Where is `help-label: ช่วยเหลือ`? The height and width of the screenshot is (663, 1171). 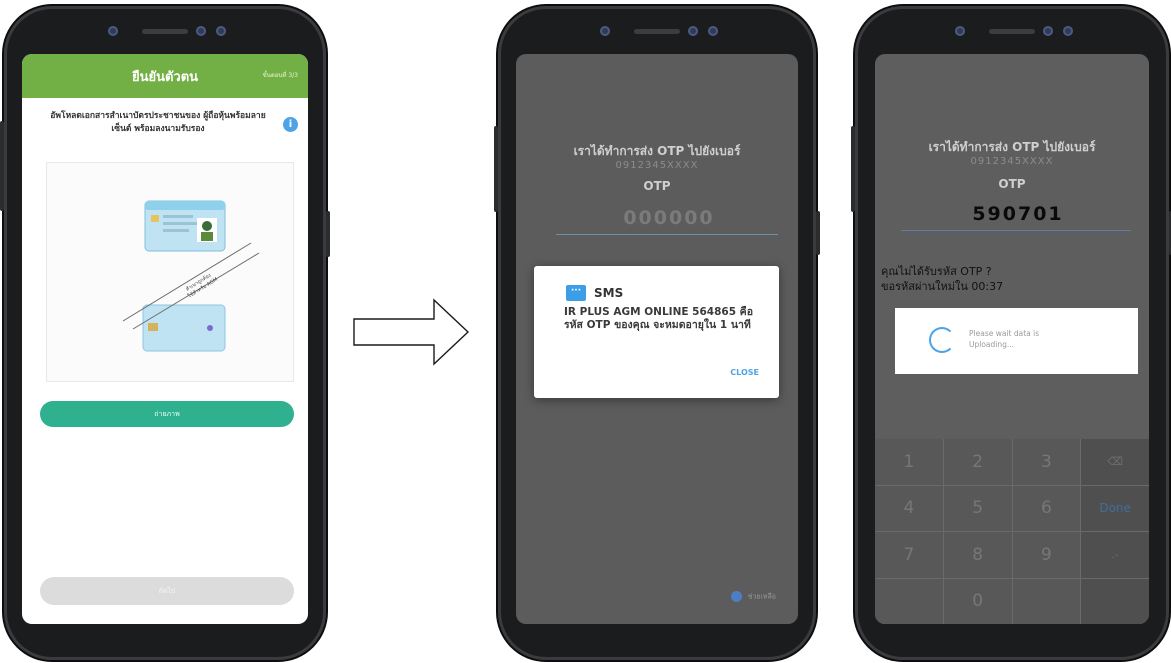 help-label: ช่วยเหลือ is located at coordinates (761, 596).